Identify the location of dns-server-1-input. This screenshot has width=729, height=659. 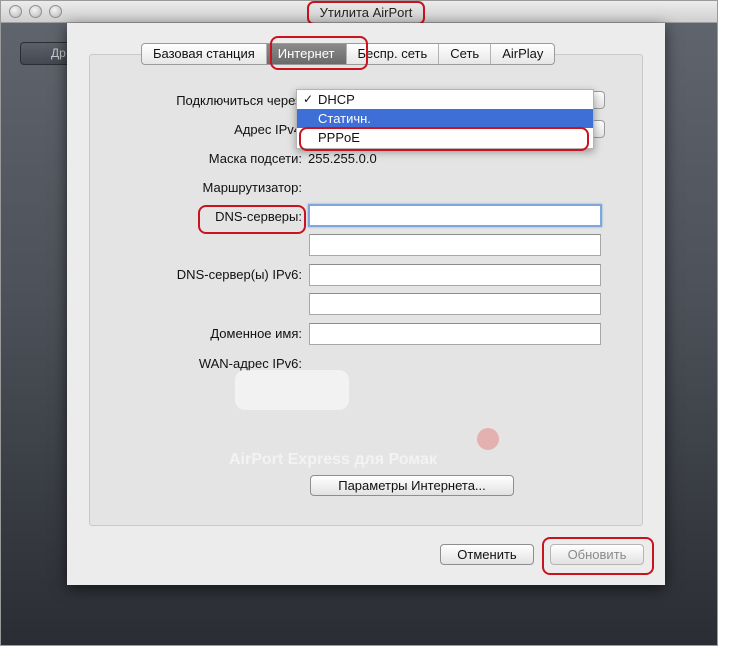
(455, 215).